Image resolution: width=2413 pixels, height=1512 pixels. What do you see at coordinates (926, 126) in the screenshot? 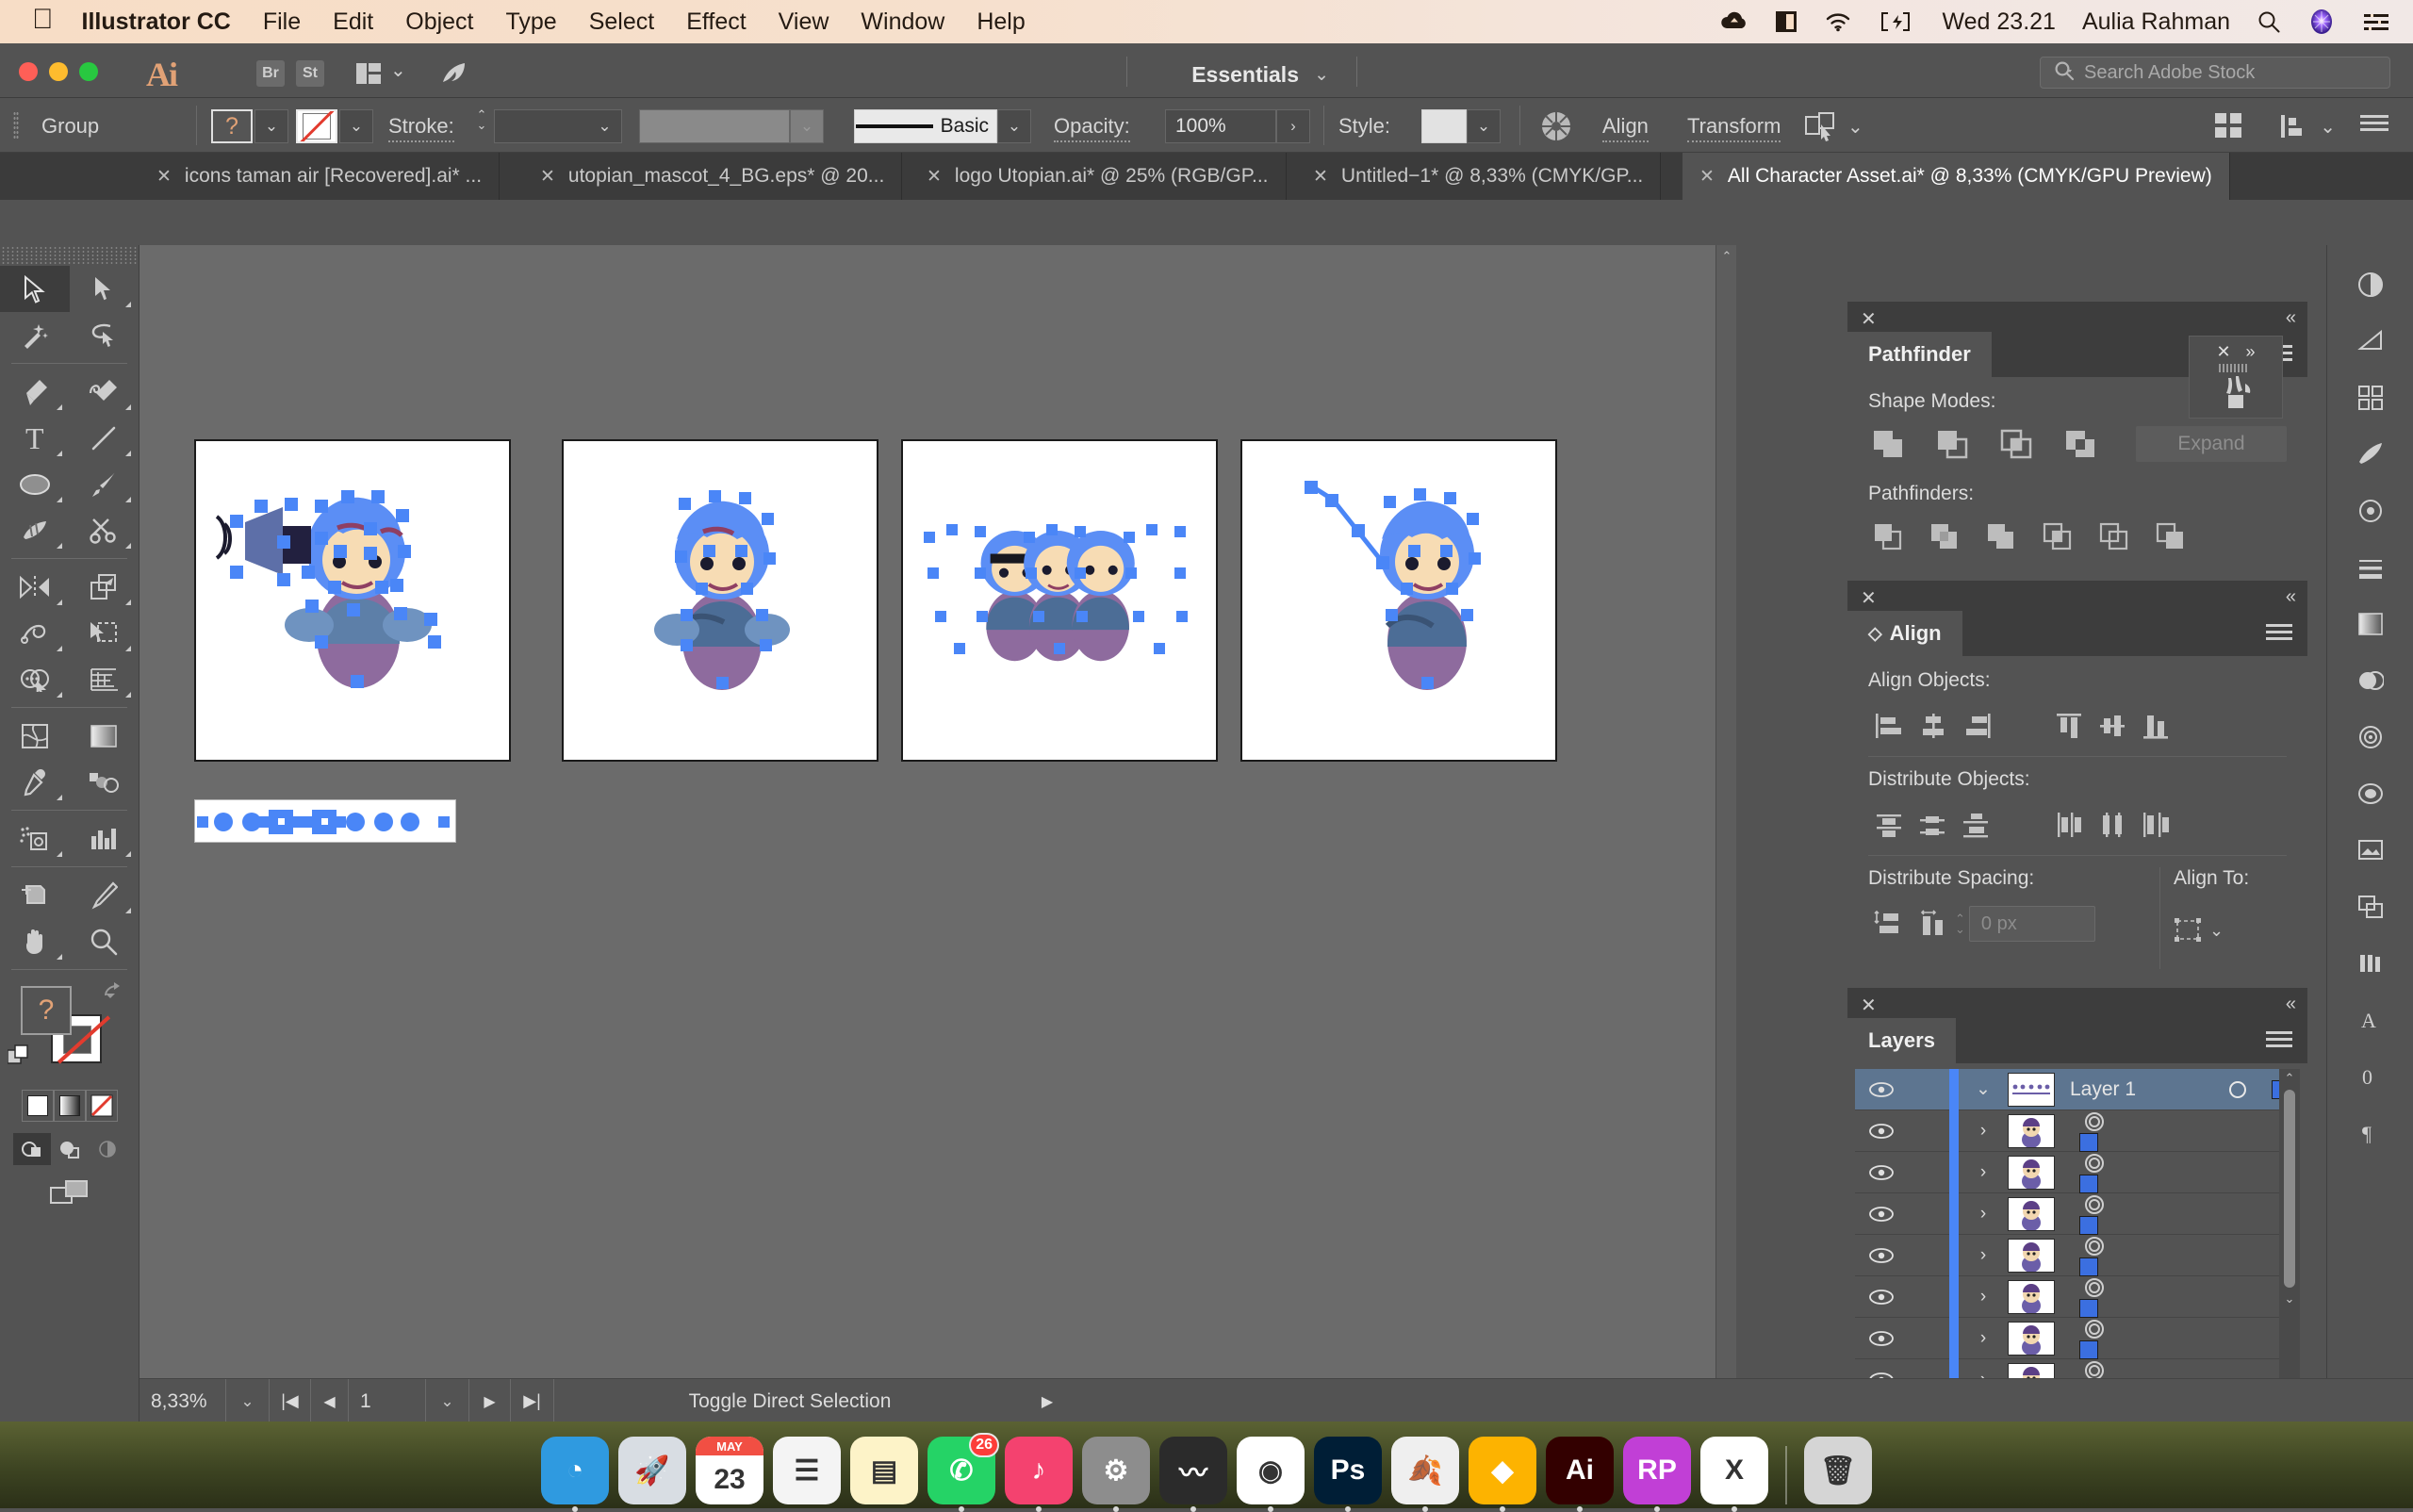
I see `brush-definition-field: Basic` at bounding box center [926, 126].